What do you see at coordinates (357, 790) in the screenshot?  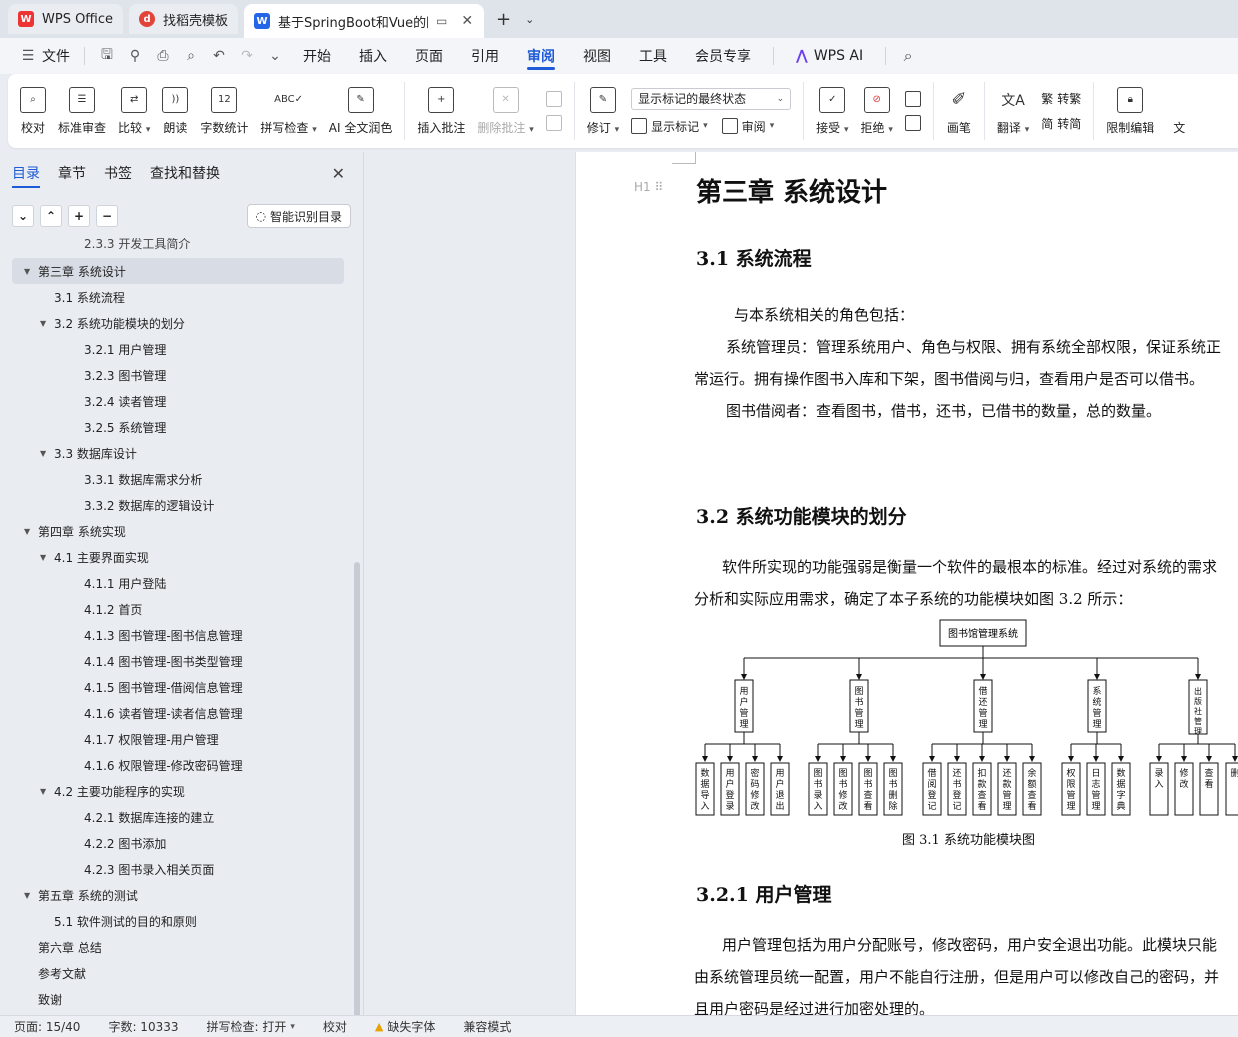 I see `toc-scrollbar` at bounding box center [357, 790].